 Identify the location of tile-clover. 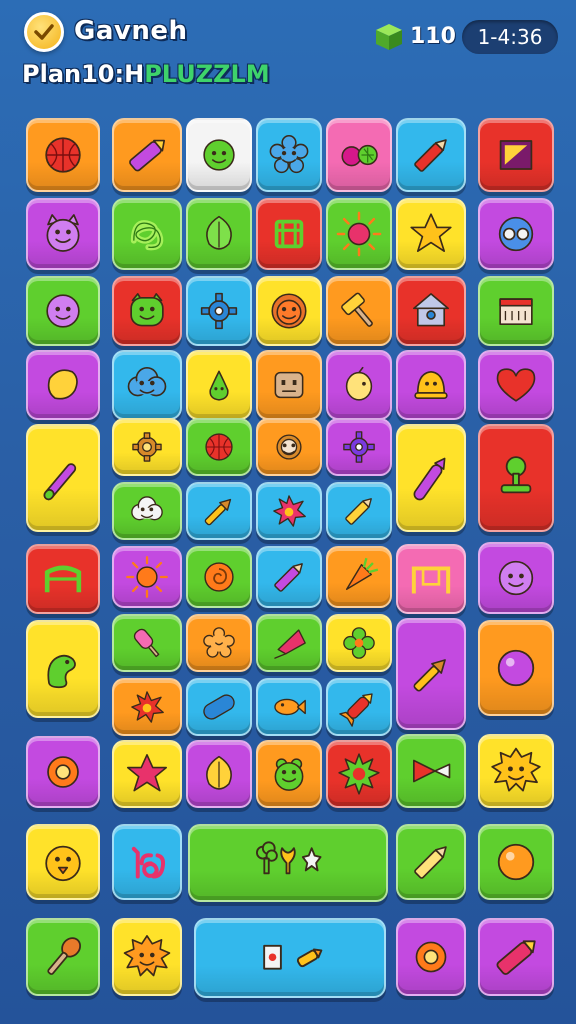
(359, 643).